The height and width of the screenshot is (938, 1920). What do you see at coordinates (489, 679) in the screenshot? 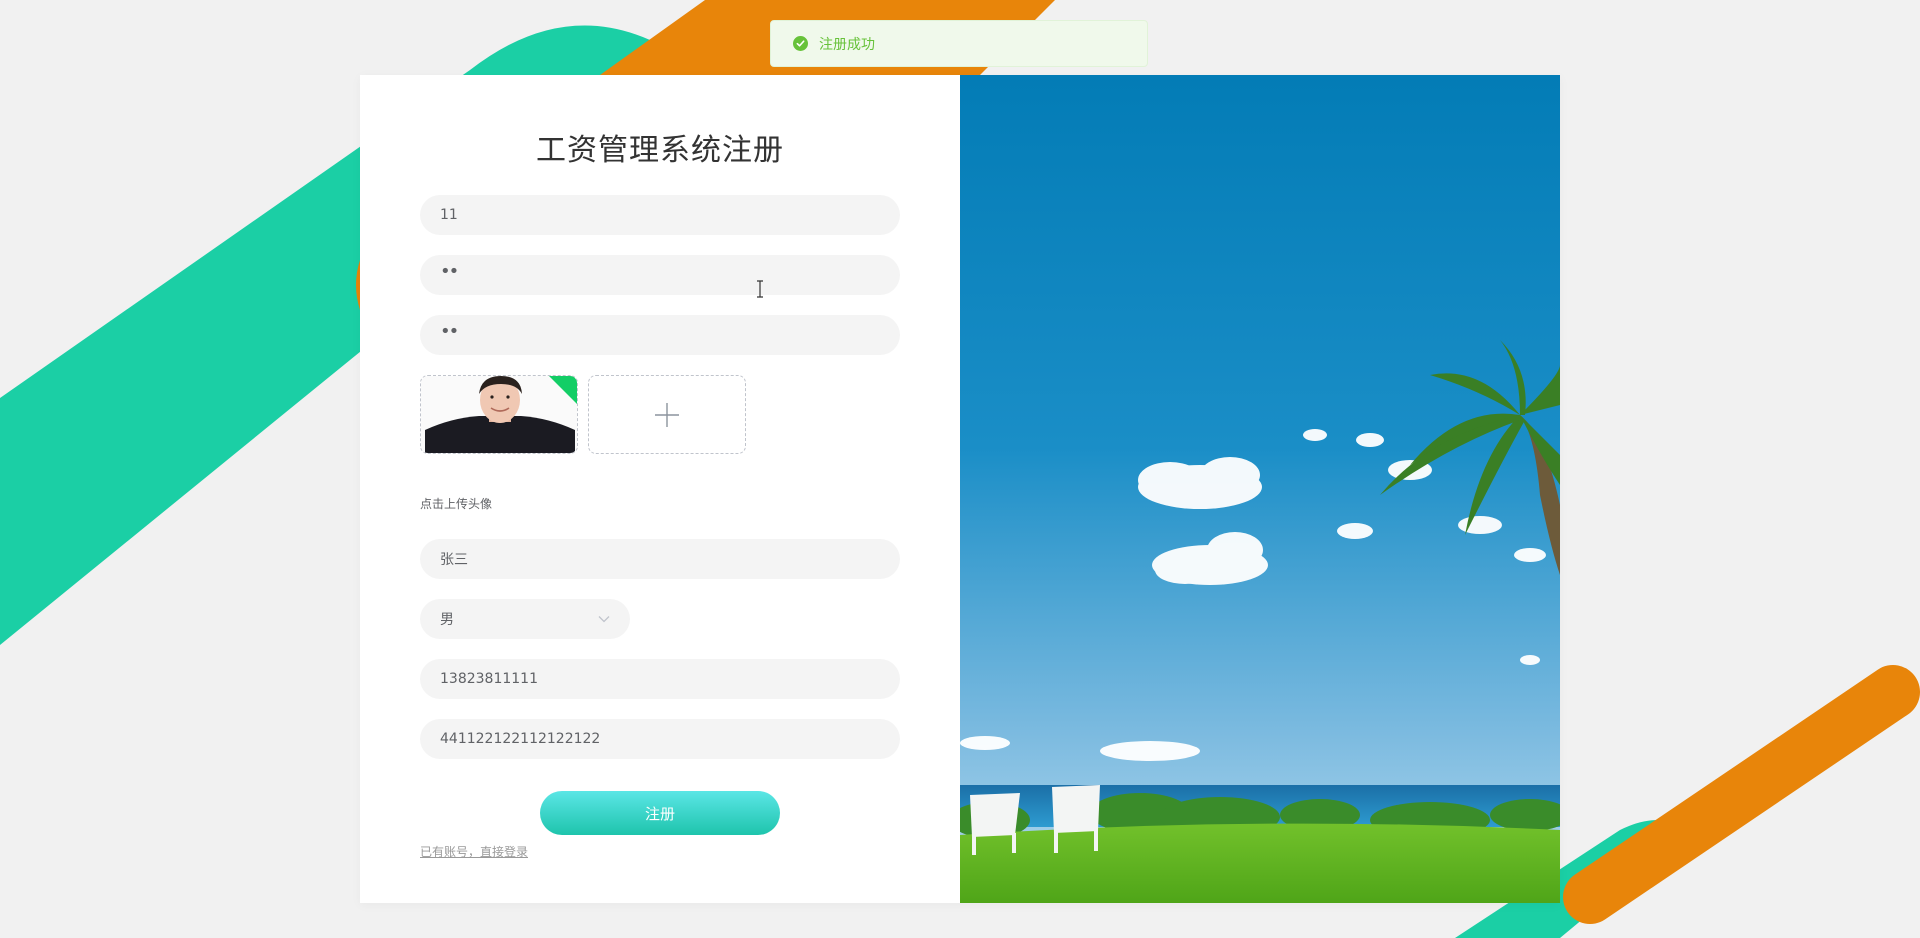
I see `phone-value: 13823811111` at bounding box center [489, 679].